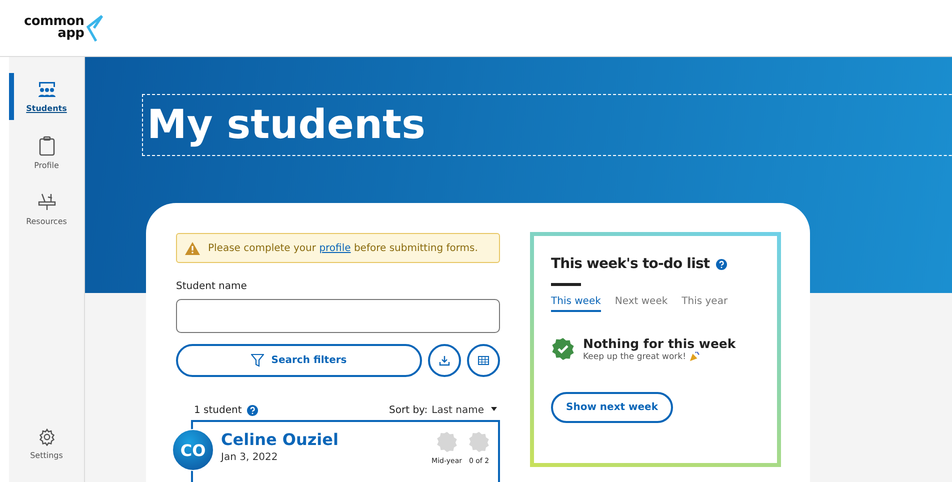  I want to click on empty-state-title: Nothing for this week, so click(659, 343).